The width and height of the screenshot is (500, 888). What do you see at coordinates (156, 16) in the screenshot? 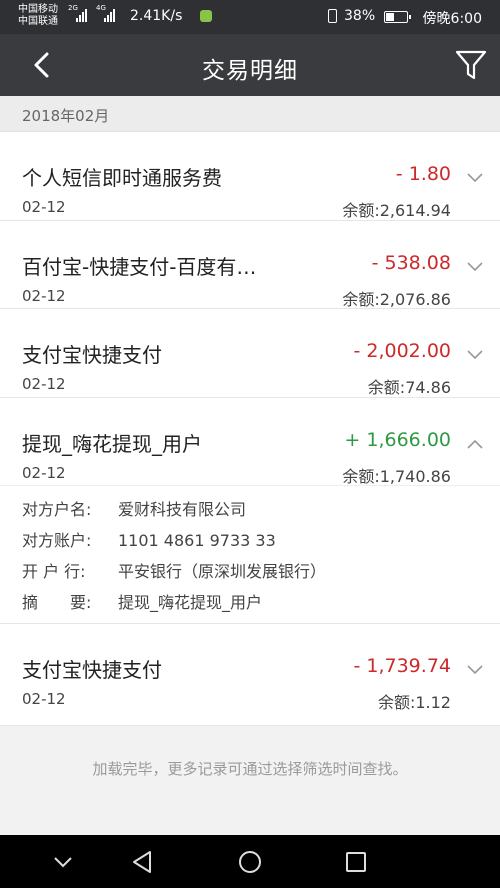
I see `network-speed: 2.41K/s` at bounding box center [156, 16].